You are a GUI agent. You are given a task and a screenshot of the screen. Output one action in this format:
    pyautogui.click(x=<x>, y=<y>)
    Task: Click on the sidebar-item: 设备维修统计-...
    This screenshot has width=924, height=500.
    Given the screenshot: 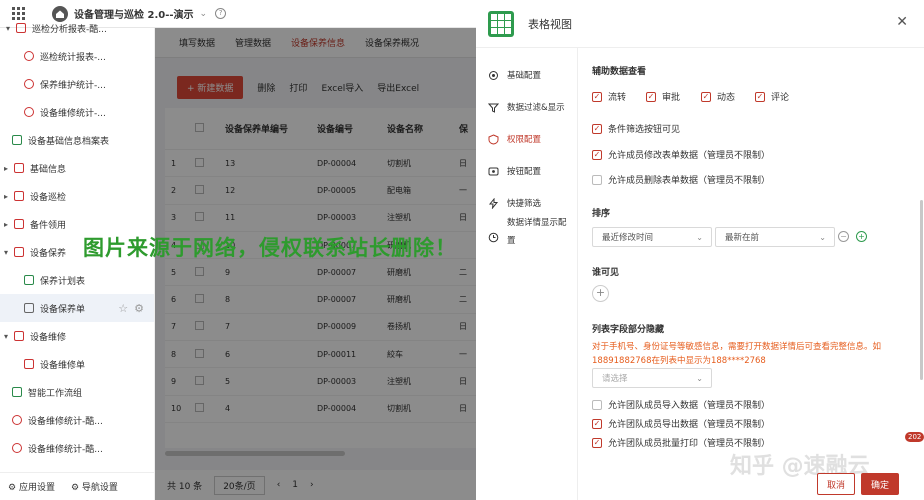 What is the action you would take?
    pyautogui.click(x=77, y=112)
    